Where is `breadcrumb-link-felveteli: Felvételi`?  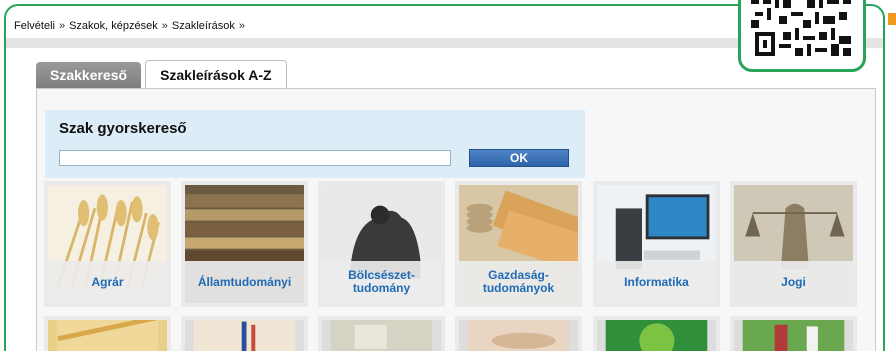
breadcrumb-link-felveteli: Felvételi is located at coordinates (34, 26).